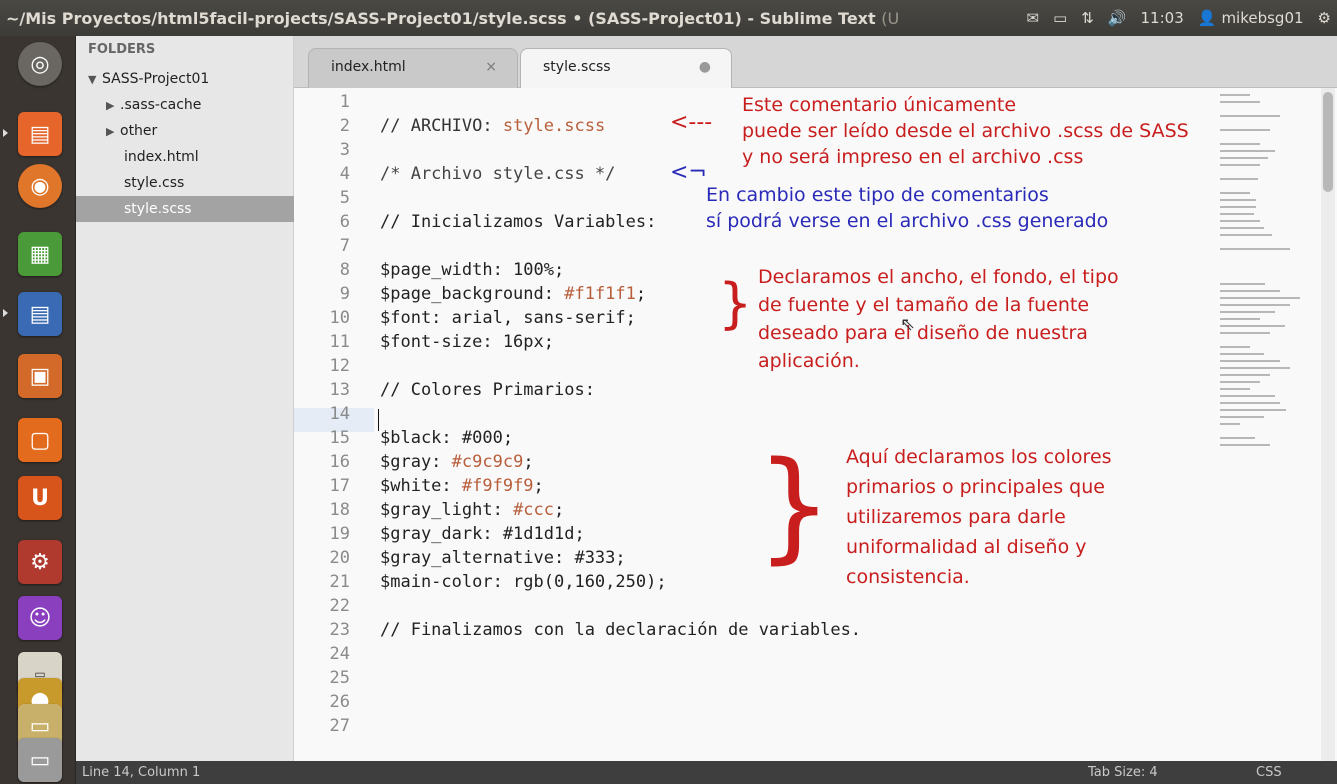 This screenshot has width=1337, height=784. What do you see at coordinates (626, 68) in the screenshot?
I see `tab-style-scss: style.scss ●` at bounding box center [626, 68].